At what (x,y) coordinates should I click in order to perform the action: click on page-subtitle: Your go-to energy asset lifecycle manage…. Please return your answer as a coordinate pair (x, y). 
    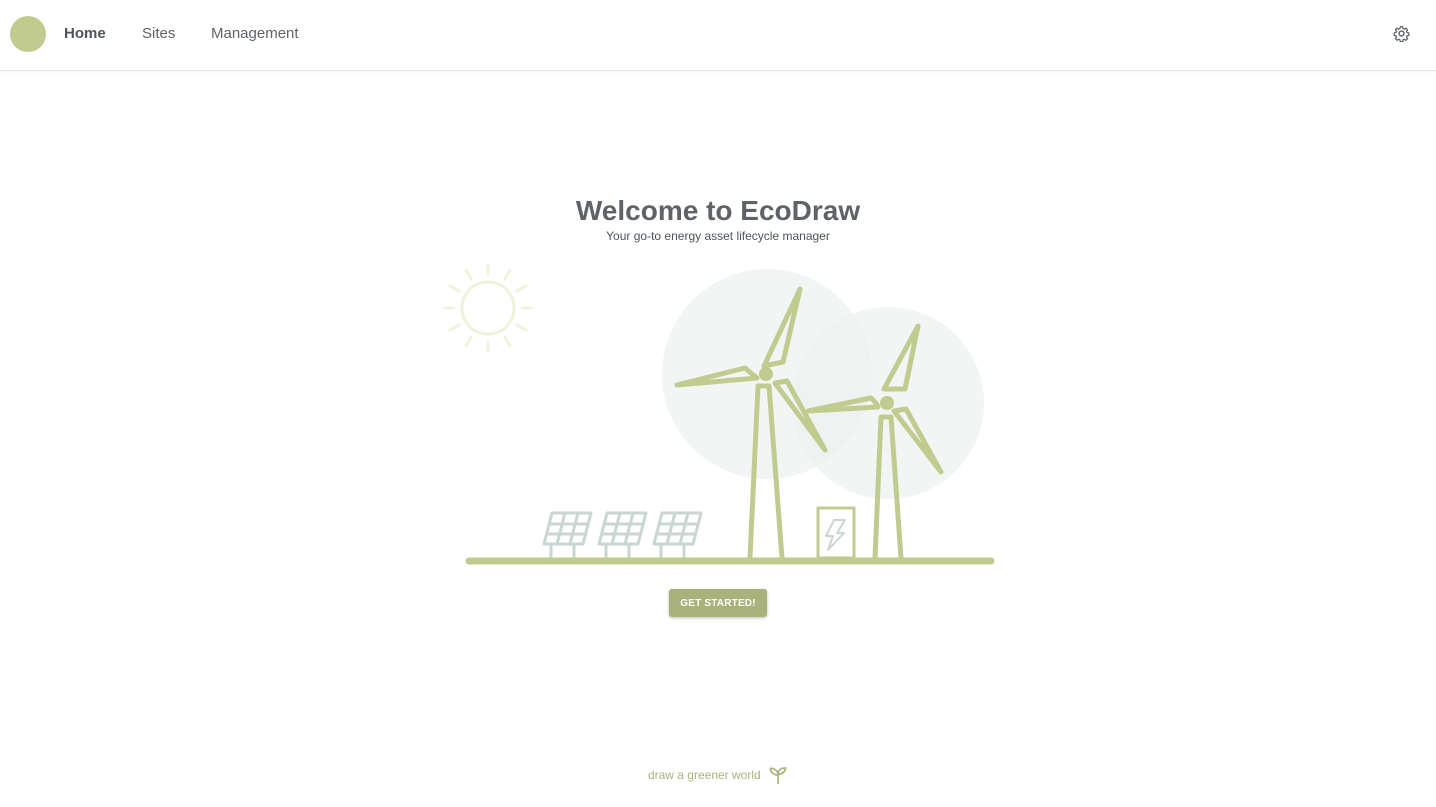
    Looking at the image, I should click on (718, 236).